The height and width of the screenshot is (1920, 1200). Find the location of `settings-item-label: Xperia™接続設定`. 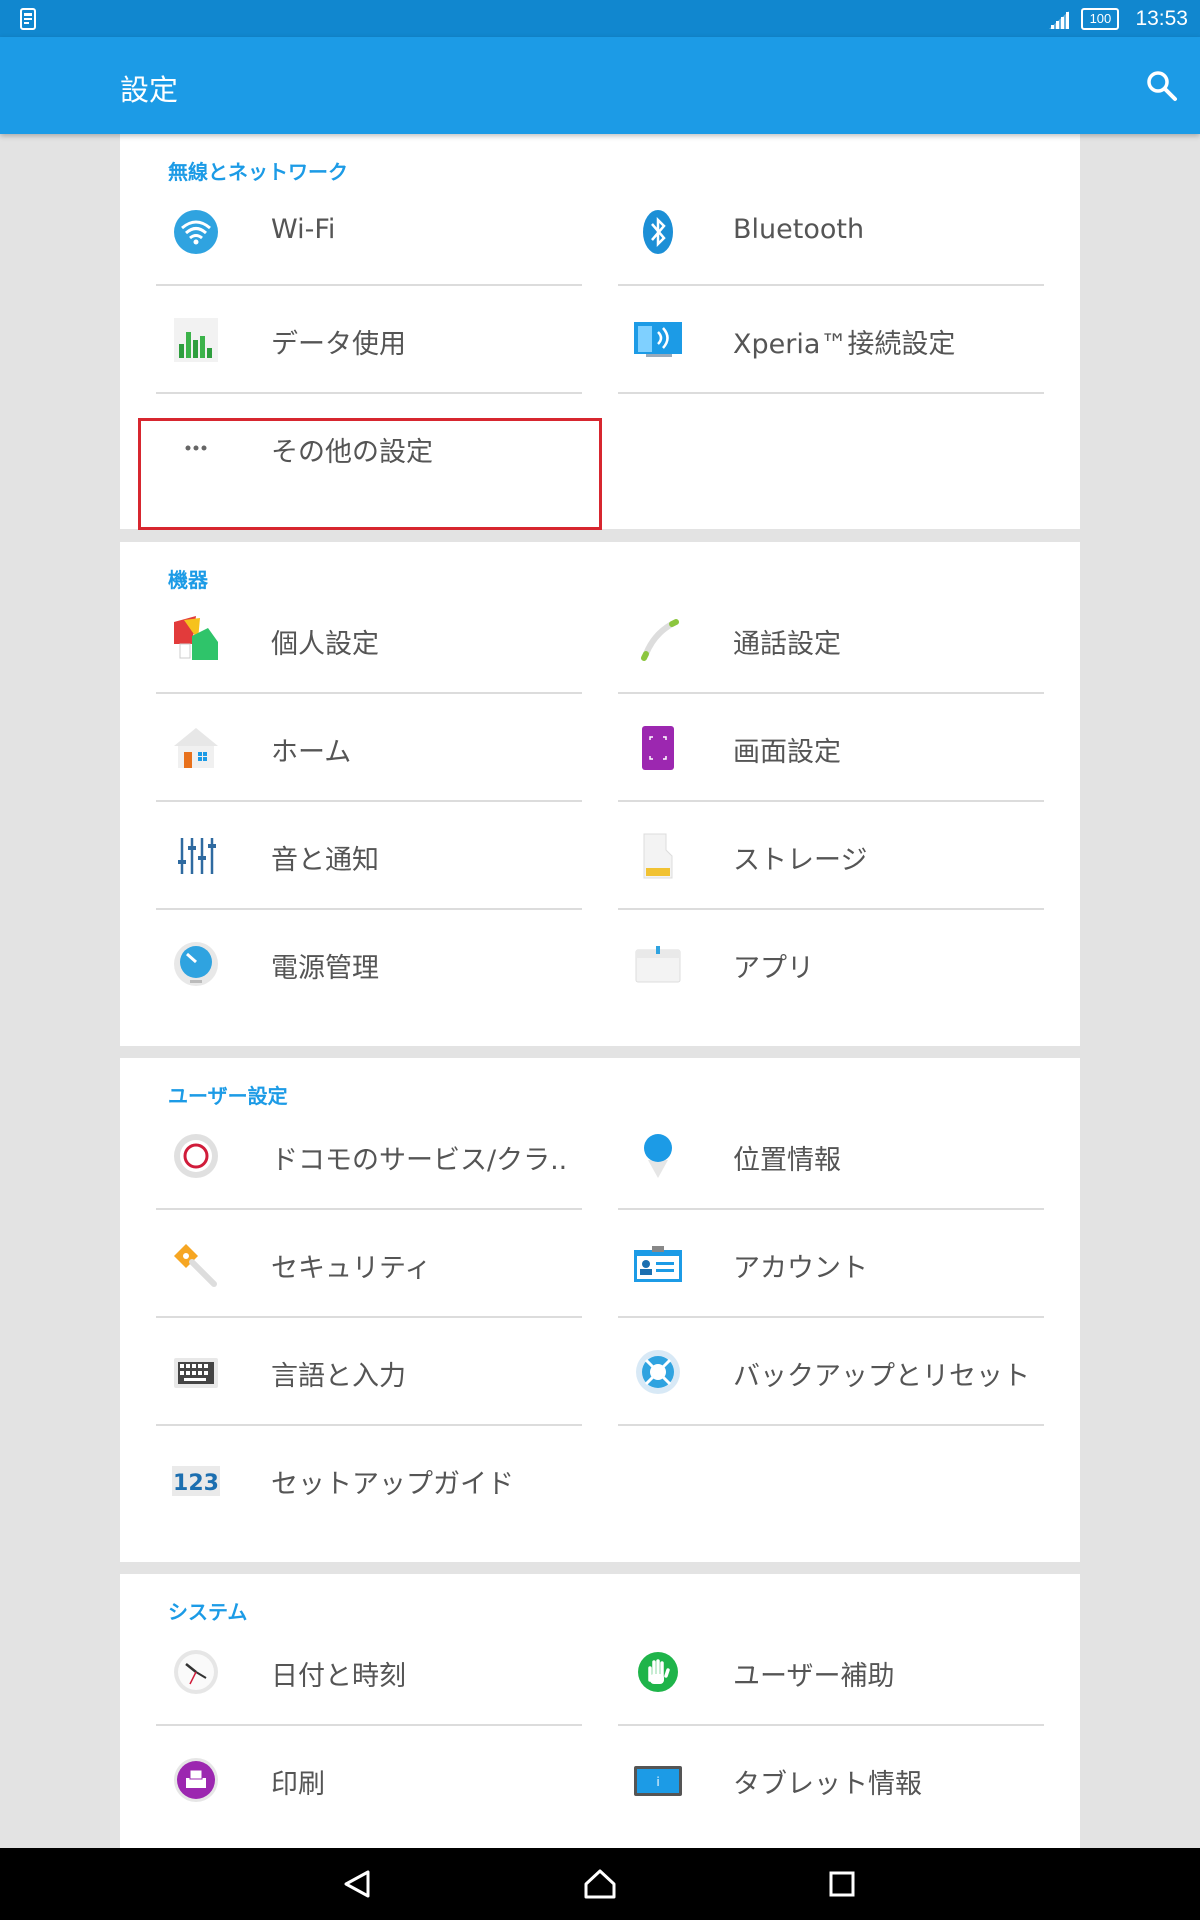

settings-item-label: Xperia™接続設定 is located at coordinates (844, 344).